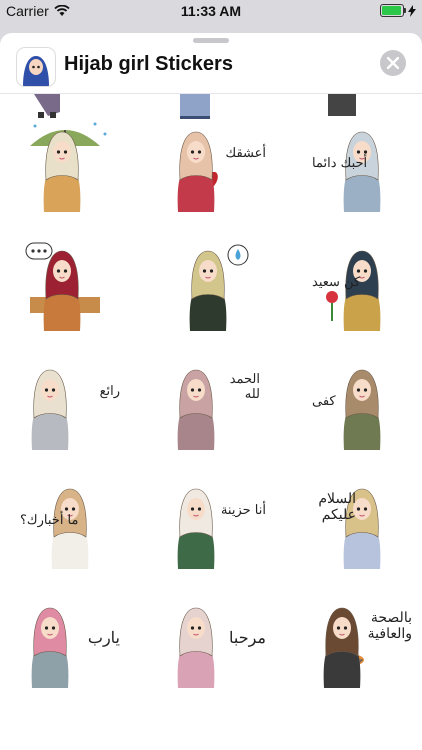 The height and width of the screenshot is (750, 422). What do you see at coordinates (247, 637) in the screenshot?
I see `sticker-caption: مرحبا` at bounding box center [247, 637].